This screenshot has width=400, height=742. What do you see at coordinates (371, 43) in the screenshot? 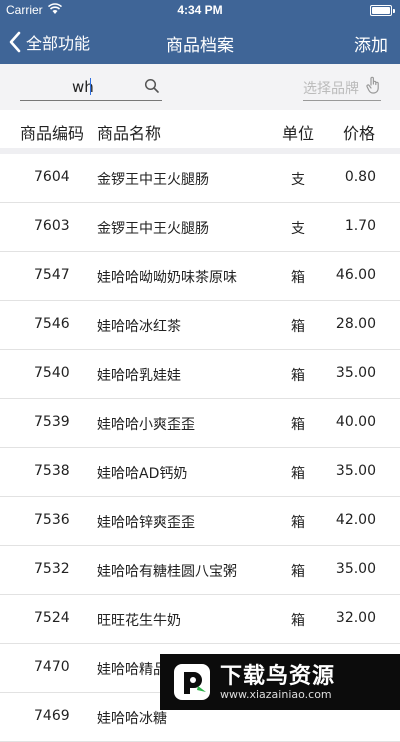
I see `add-button: 添加` at bounding box center [371, 43].